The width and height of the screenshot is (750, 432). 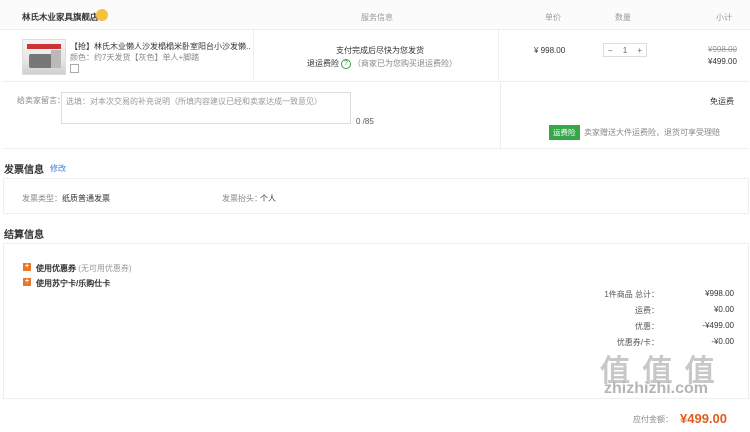 What do you see at coordinates (323, 63) in the screenshot?
I see `insurance-label: 退运费险` at bounding box center [323, 63].